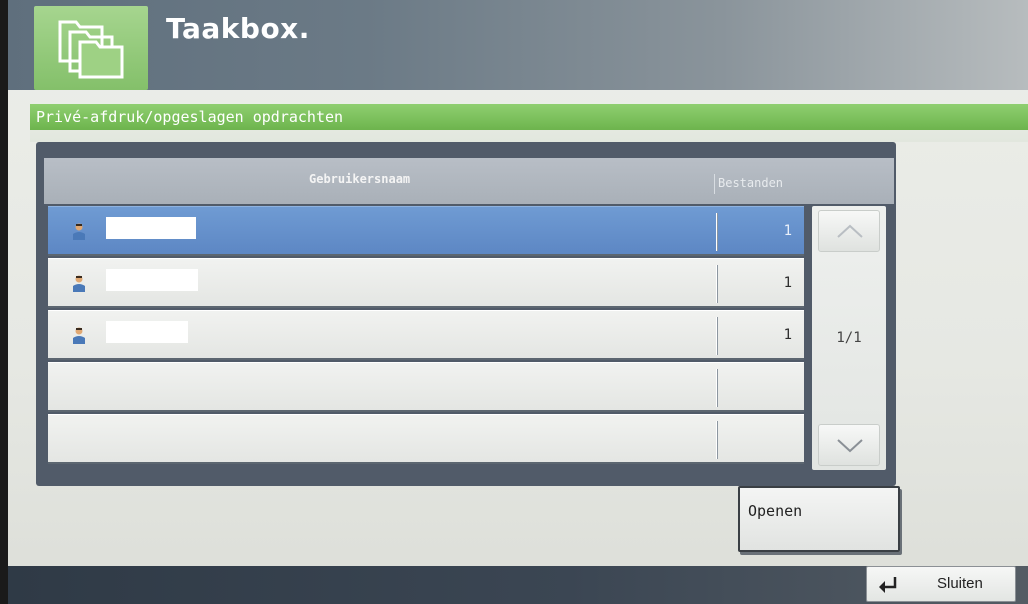  I want to click on close-button-label: Sluiten, so click(960, 583).